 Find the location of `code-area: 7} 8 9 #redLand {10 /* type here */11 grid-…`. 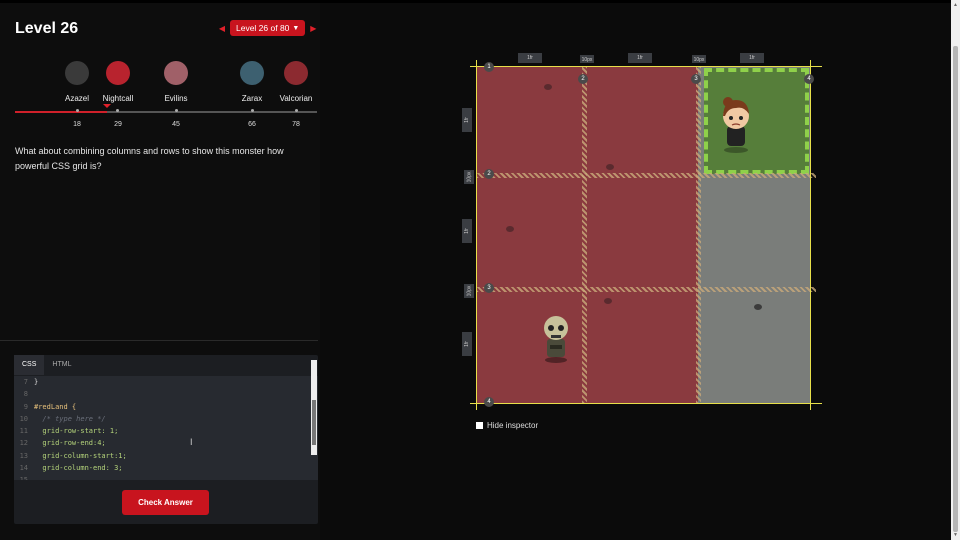

code-area: 7} 8 9 #redLand {10 /* type here */11 grid-… is located at coordinates (166, 428).